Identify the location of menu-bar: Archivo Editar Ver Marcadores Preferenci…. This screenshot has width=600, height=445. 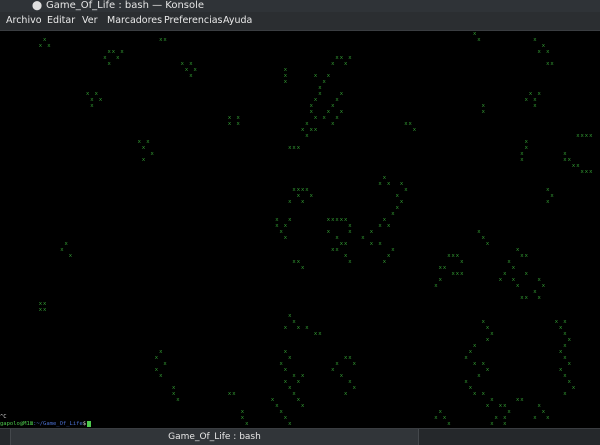
(300, 21).